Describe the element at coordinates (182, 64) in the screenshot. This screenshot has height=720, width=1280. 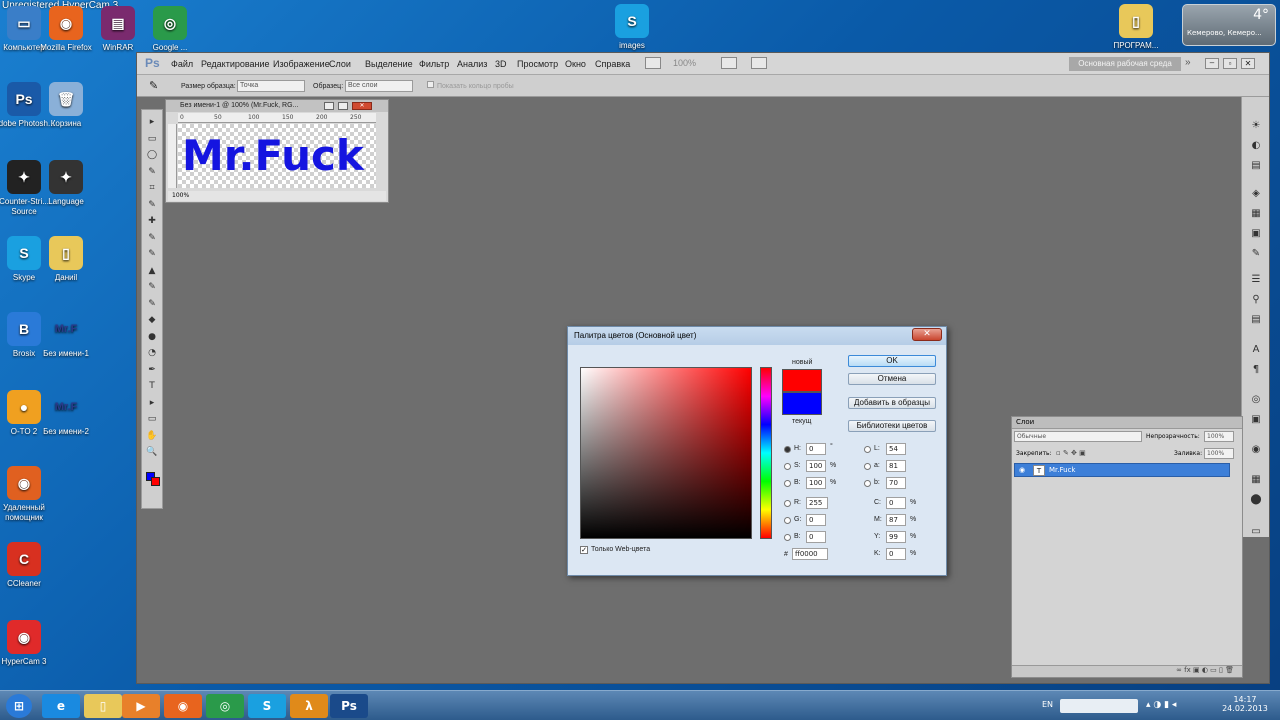
I see `menu-item: Файл` at that location.